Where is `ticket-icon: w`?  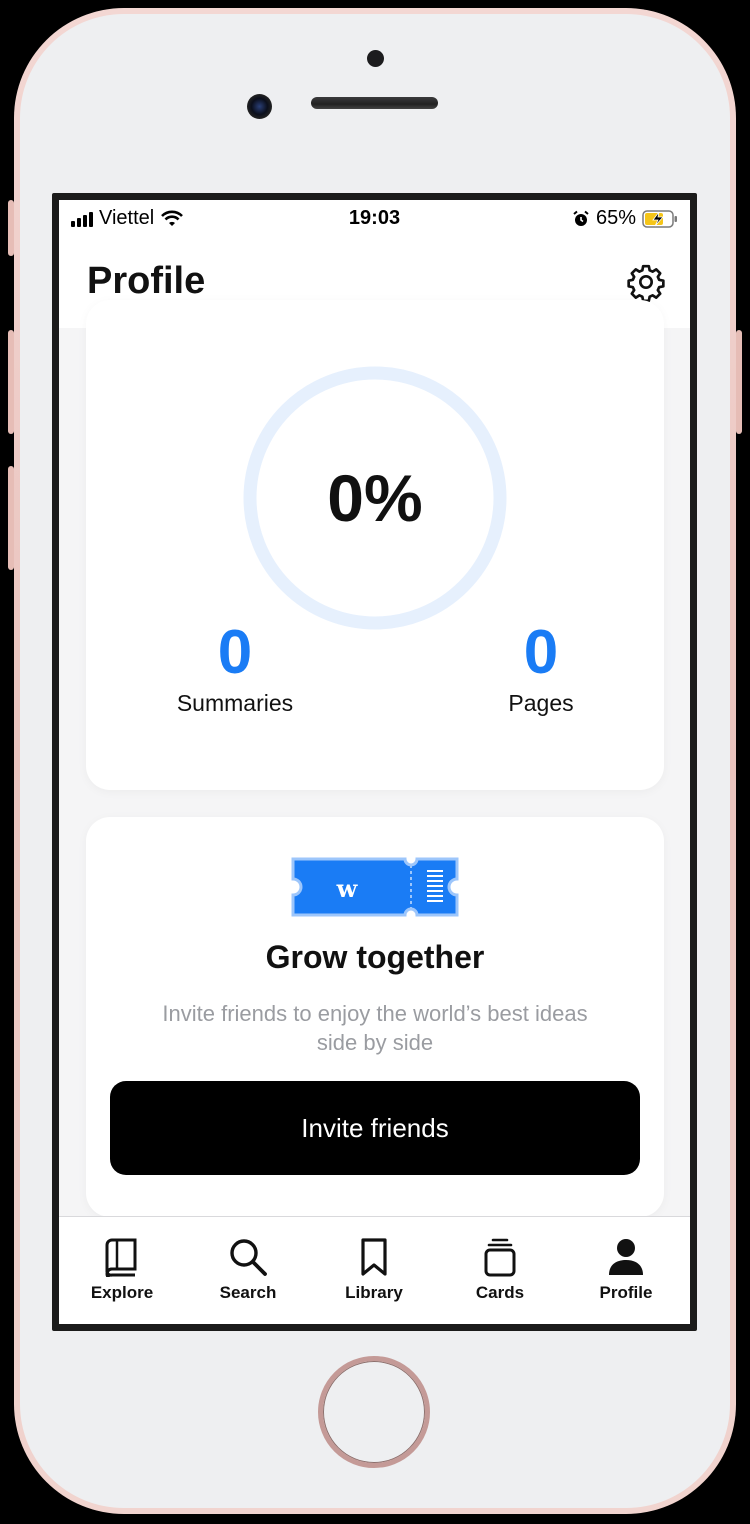 ticket-icon: w is located at coordinates (375, 887).